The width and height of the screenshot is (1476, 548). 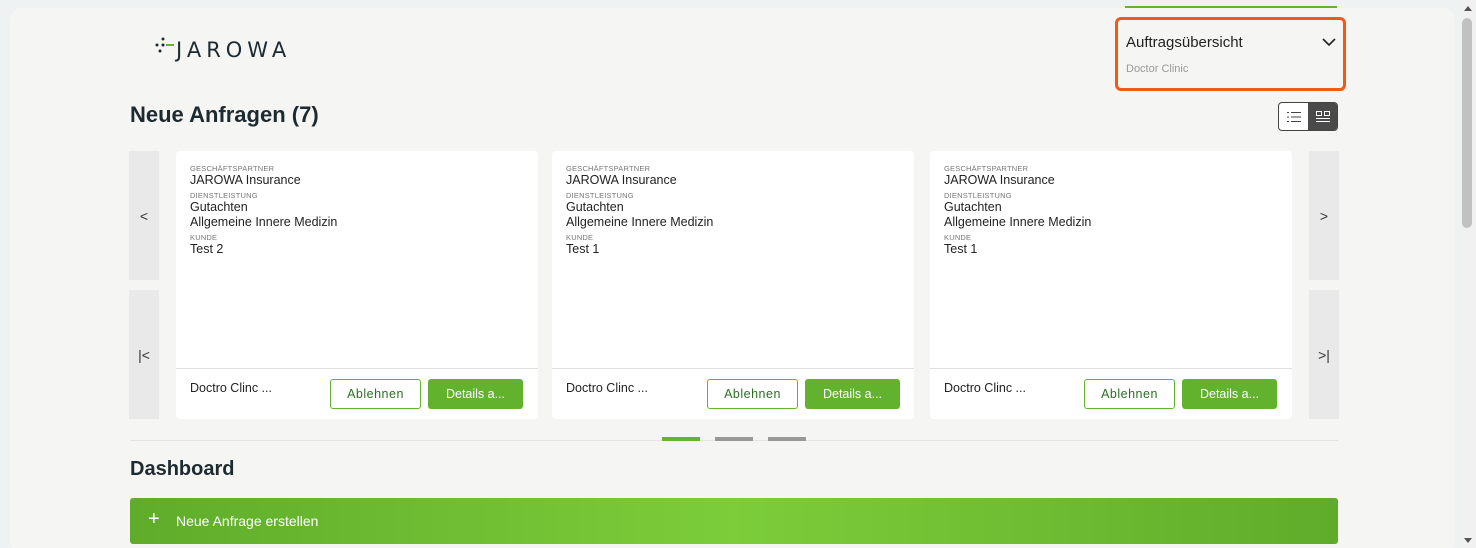 What do you see at coordinates (182, 469) in the screenshot?
I see `dashboard-title: Dashboard` at bounding box center [182, 469].